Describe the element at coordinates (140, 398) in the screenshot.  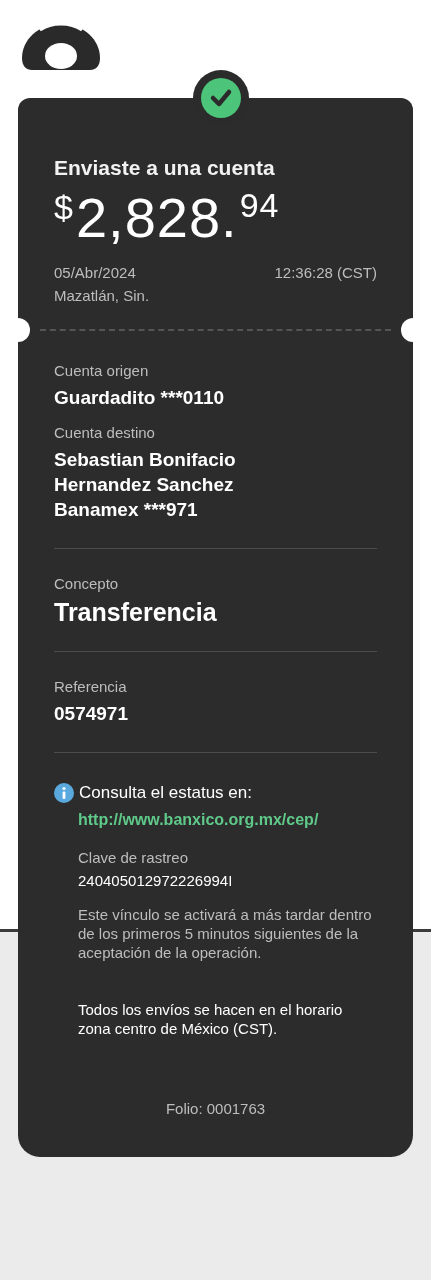
I see `field-value: Guardadito ***0110` at that location.